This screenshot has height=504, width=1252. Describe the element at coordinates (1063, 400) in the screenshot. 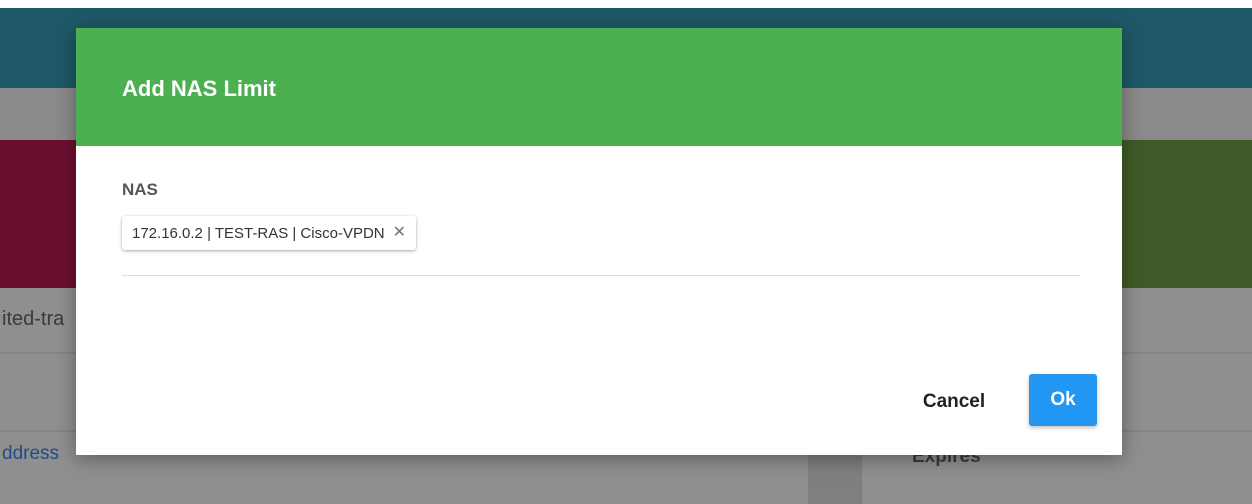

I see `ok-button: Ok` at that location.